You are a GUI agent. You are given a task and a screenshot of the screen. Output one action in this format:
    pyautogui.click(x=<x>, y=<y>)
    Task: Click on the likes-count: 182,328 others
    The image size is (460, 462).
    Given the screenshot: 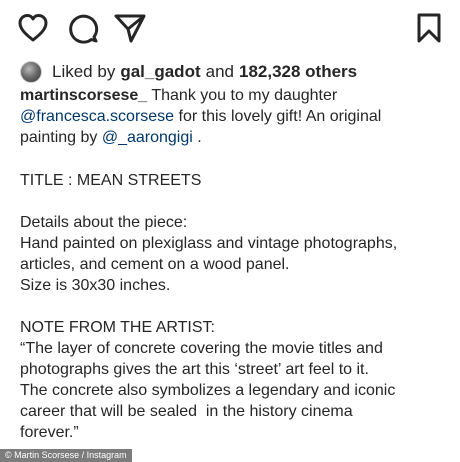 What is the action you would take?
    pyautogui.click(x=298, y=72)
    